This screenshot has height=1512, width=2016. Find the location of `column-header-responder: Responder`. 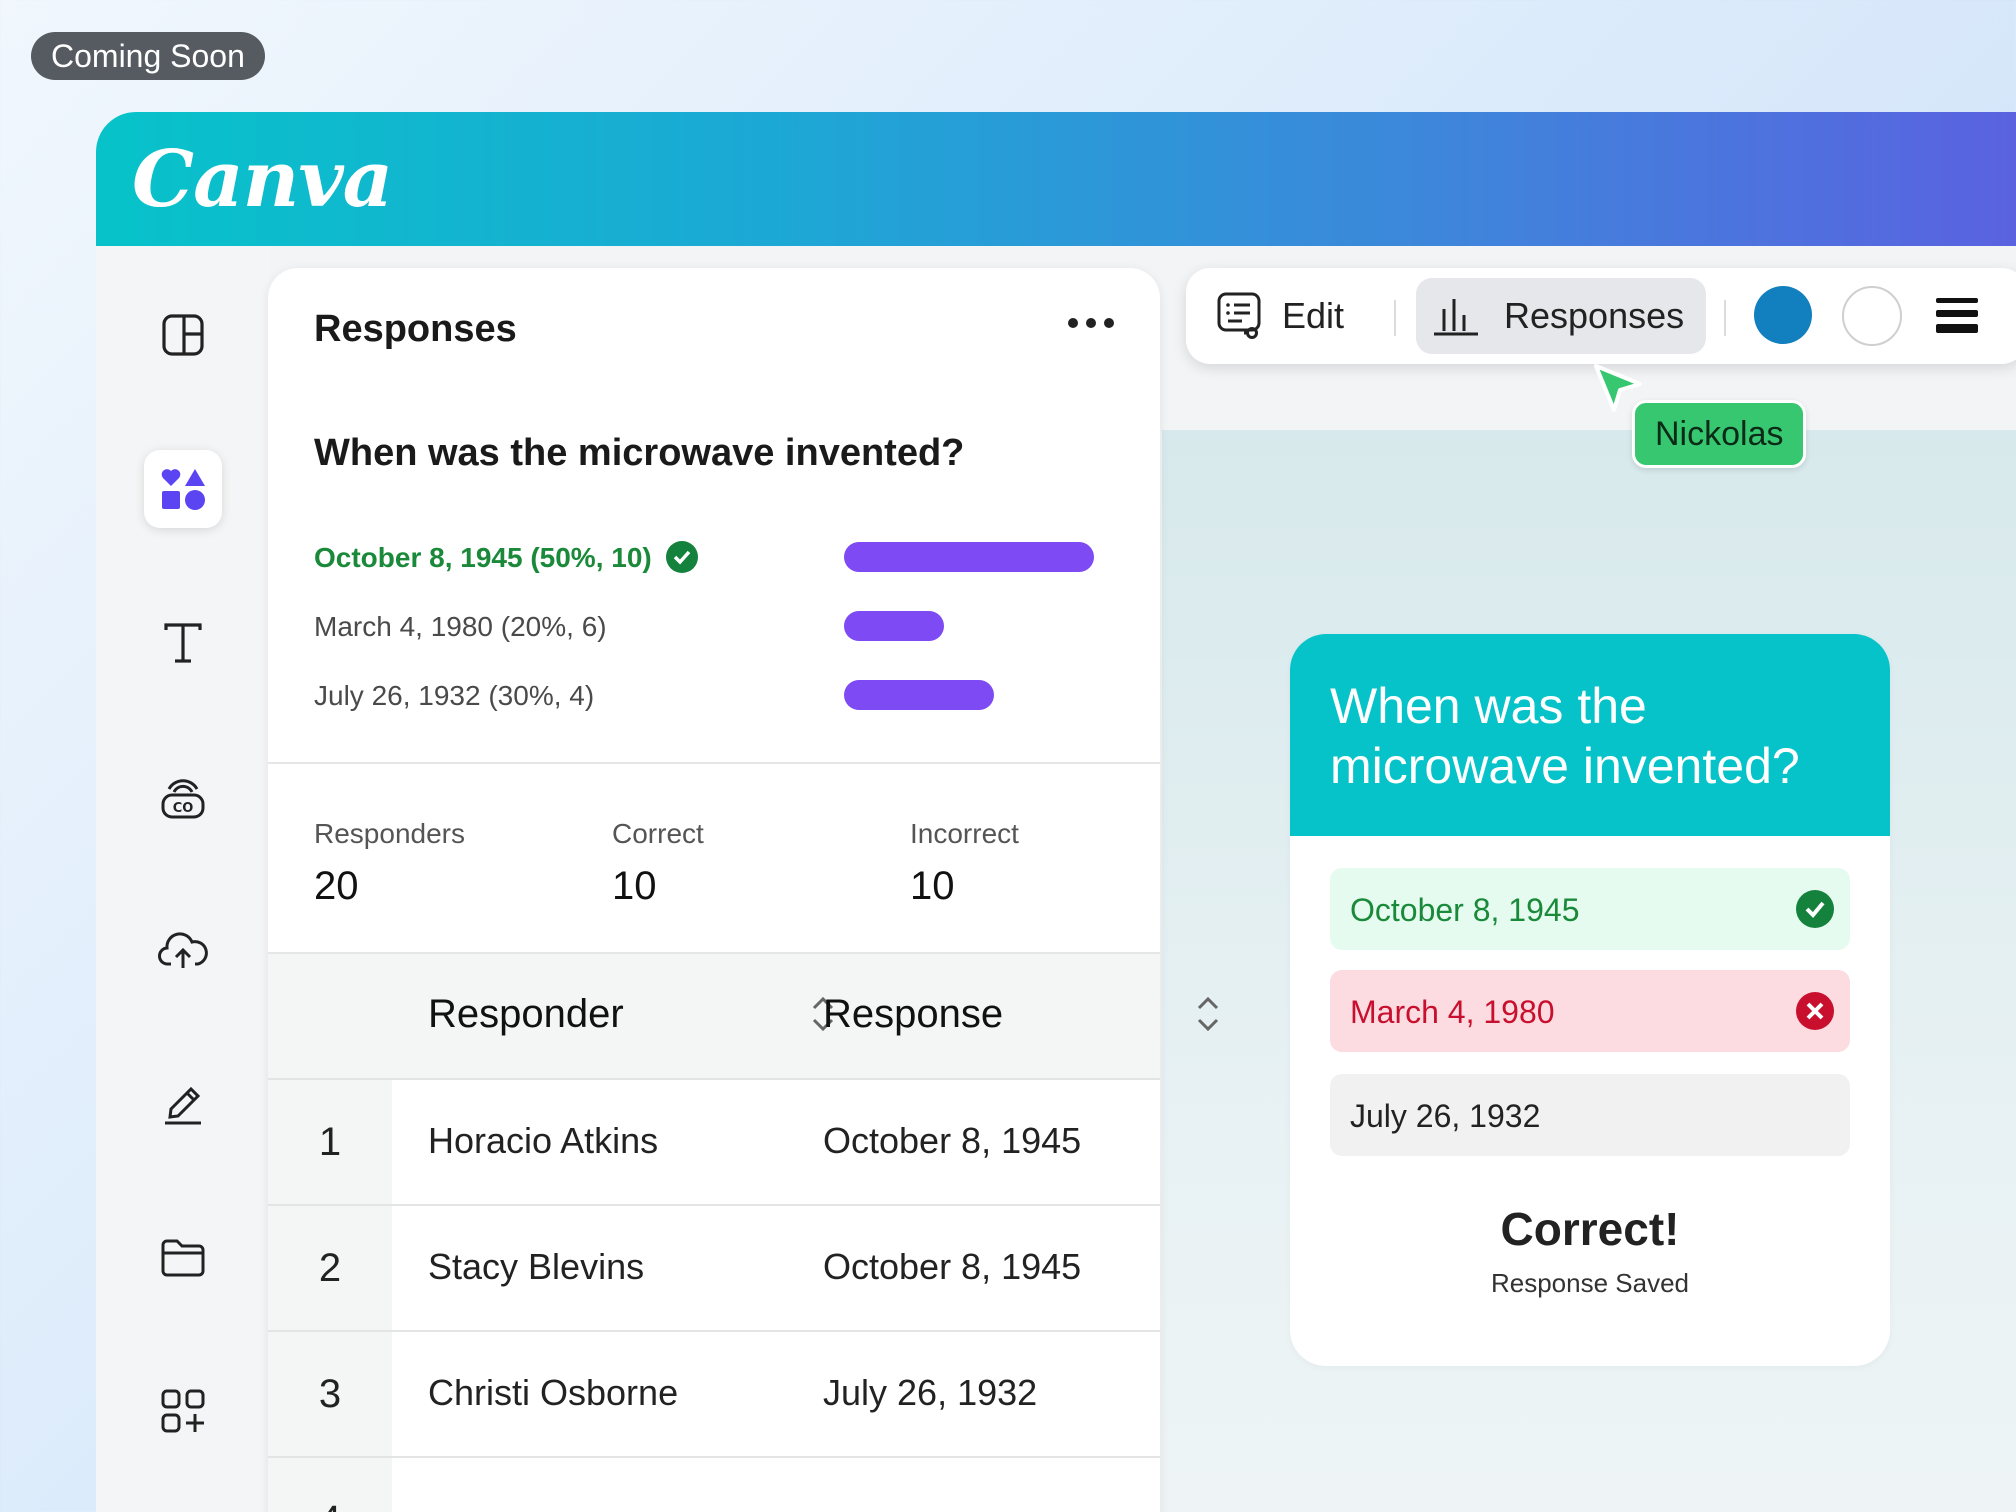

column-header-responder: Responder is located at coordinates (526, 1014).